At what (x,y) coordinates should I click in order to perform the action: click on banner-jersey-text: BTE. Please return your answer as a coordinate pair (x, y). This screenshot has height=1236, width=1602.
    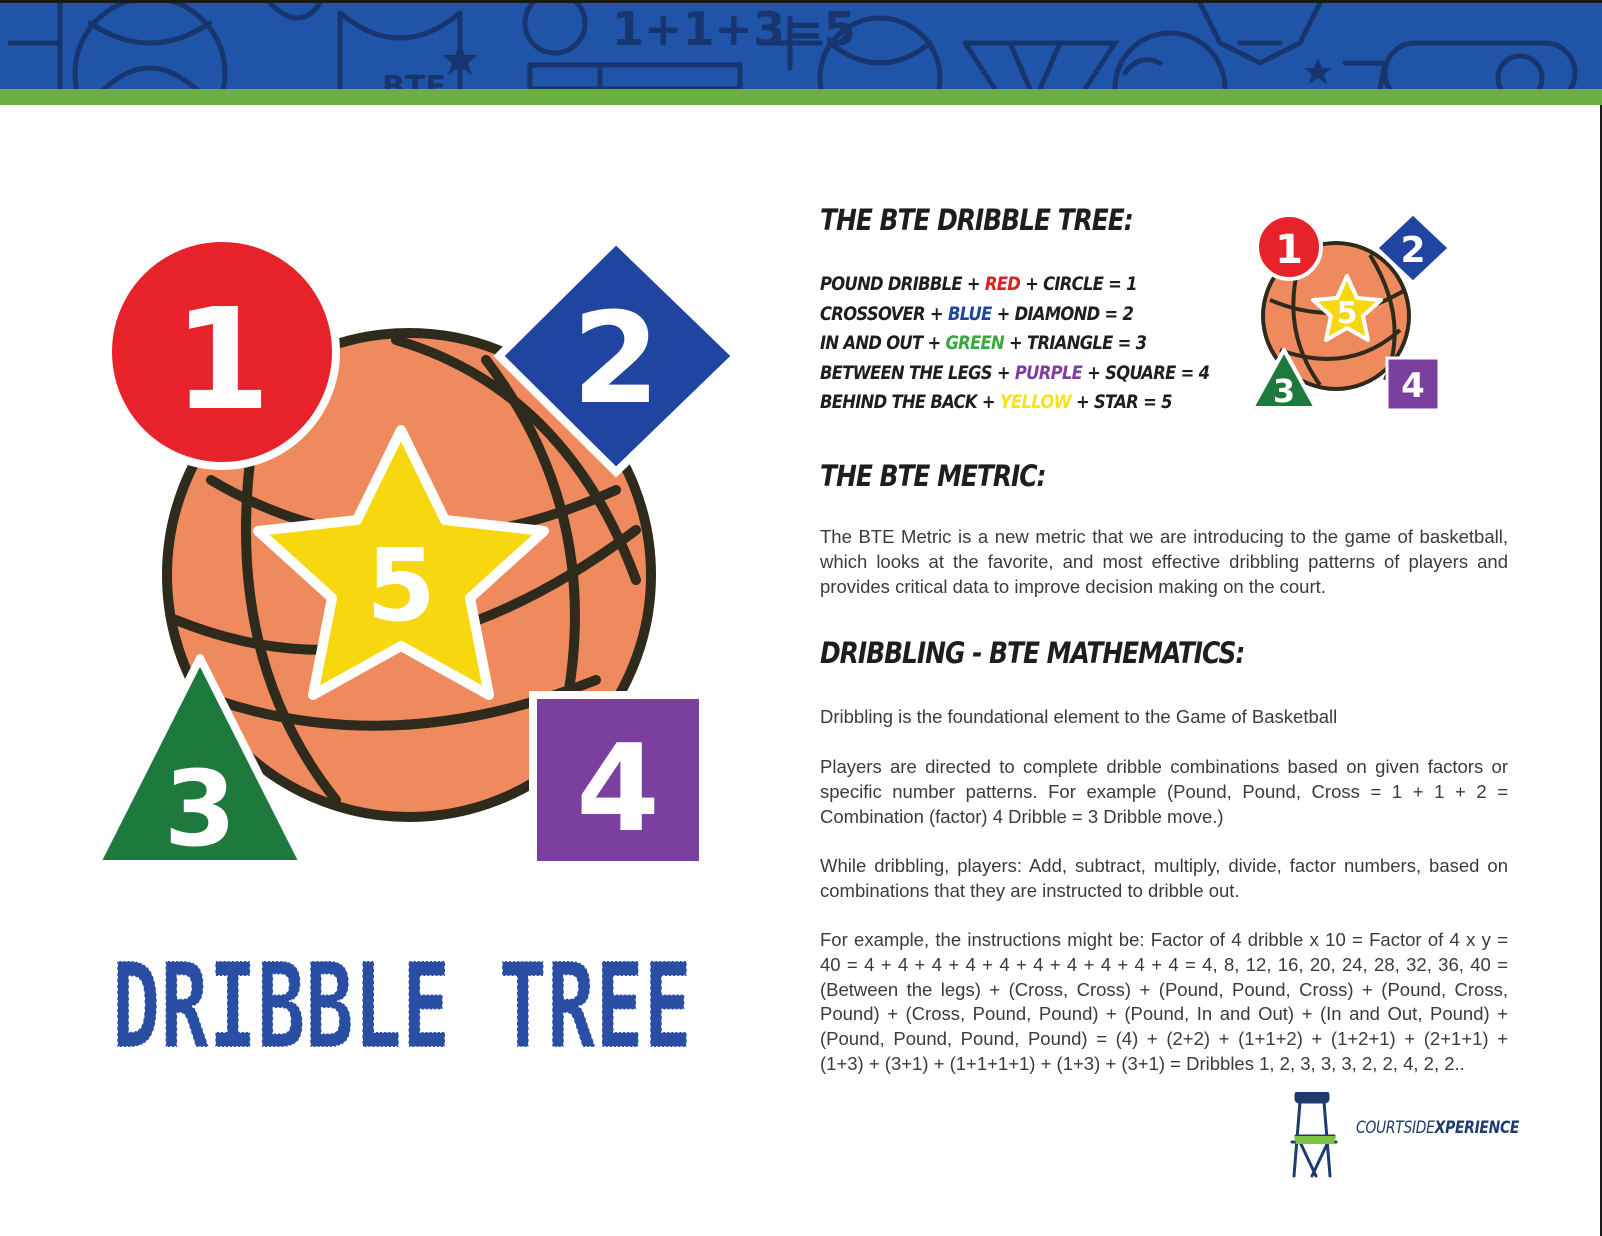
    Looking at the image, I should click on (414, 79).